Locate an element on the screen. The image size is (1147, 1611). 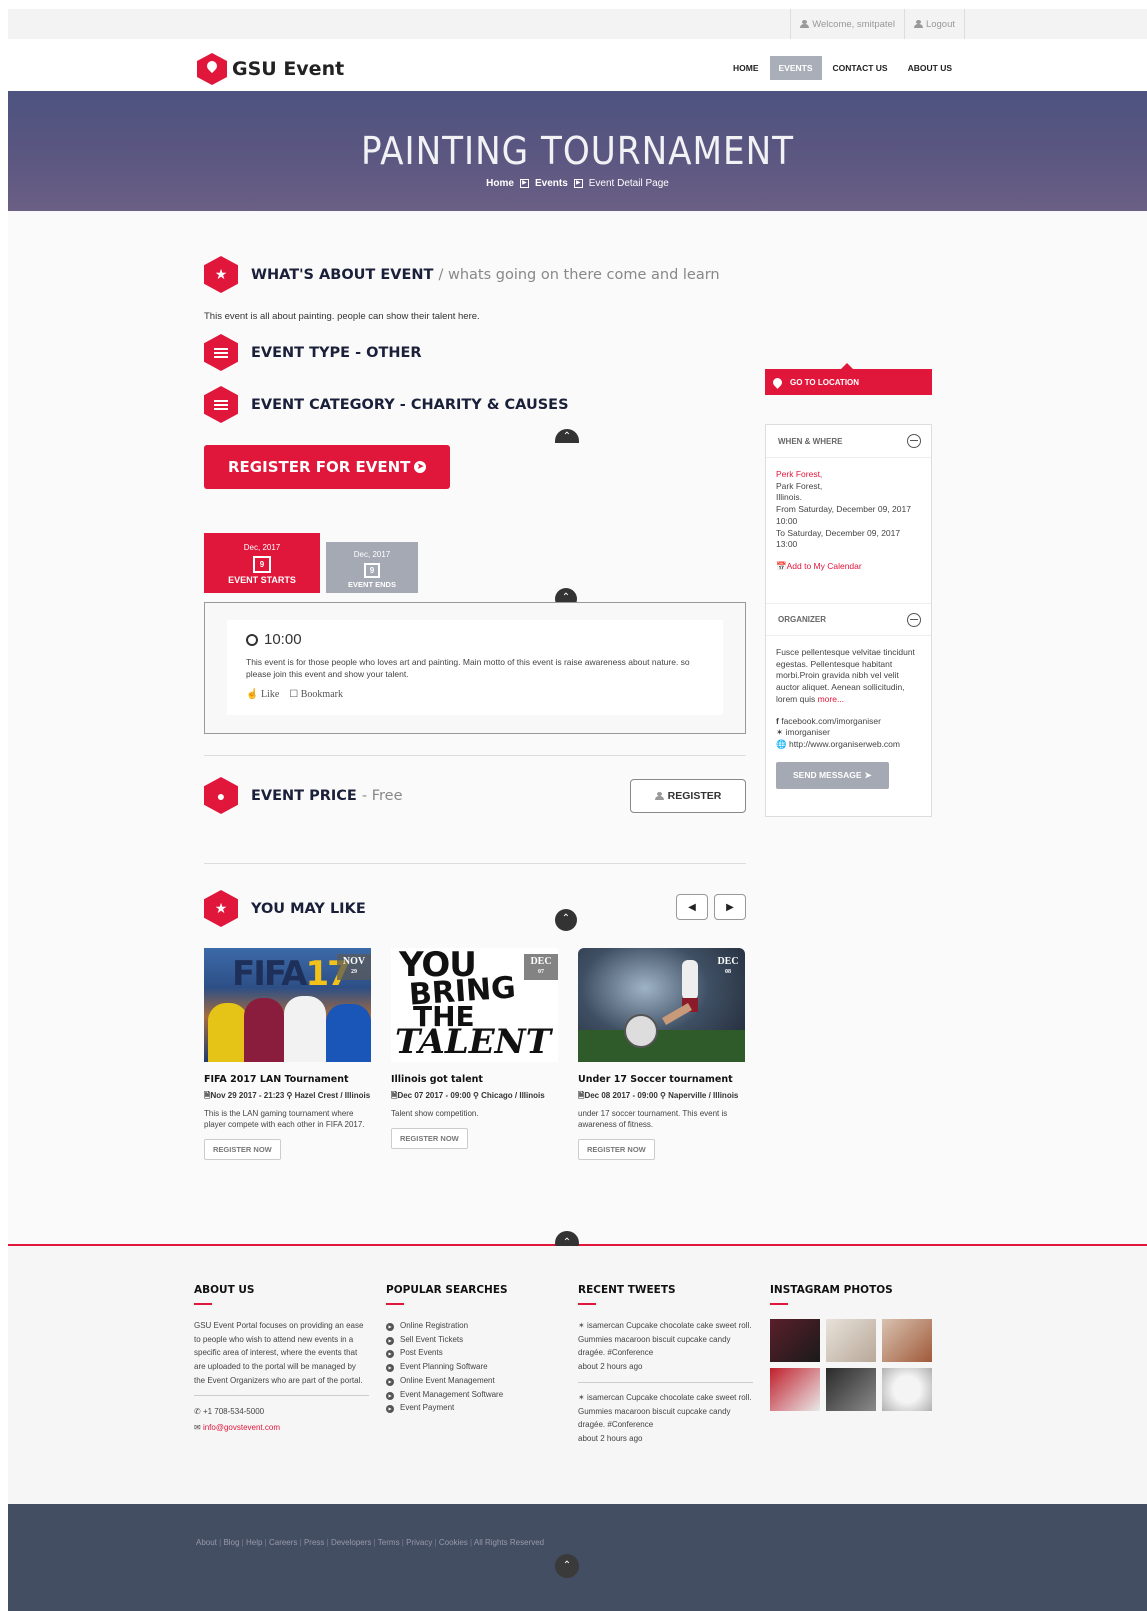
carousel-prev-button: ◀ is located at coordinates (692, 907).